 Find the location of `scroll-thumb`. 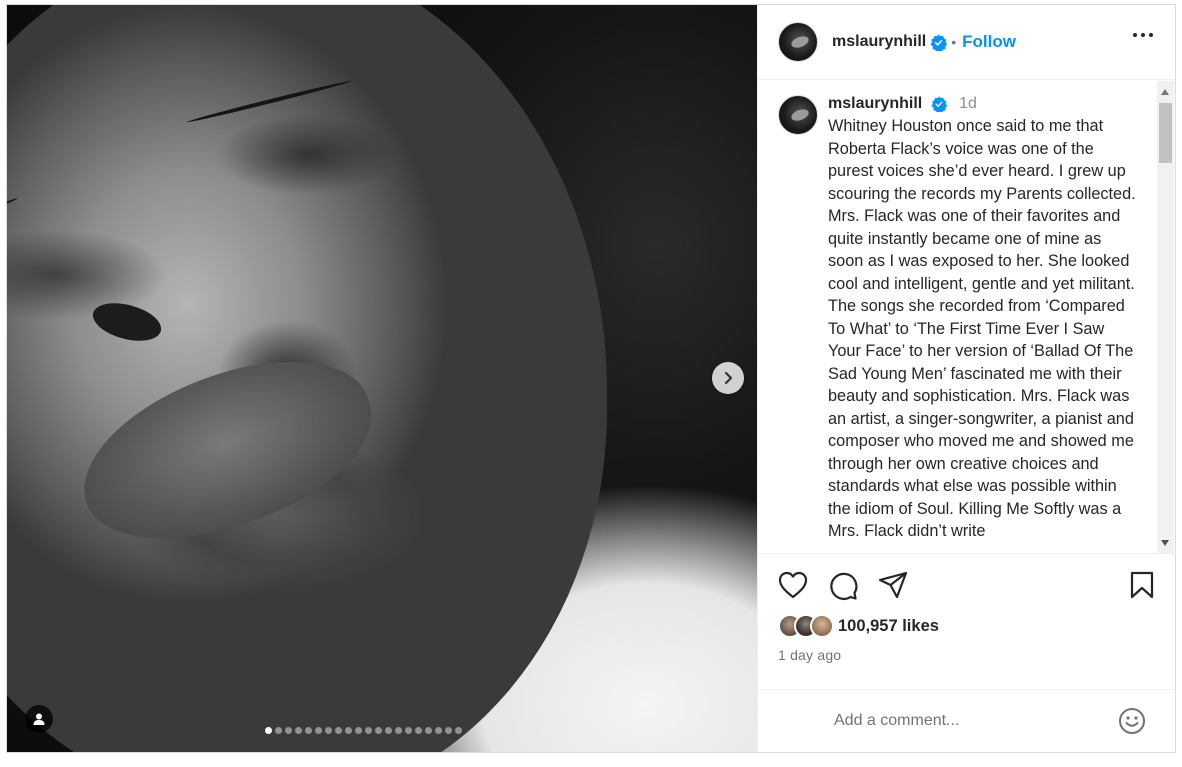

scroll-thumb is located at coordinates (1165, 133).